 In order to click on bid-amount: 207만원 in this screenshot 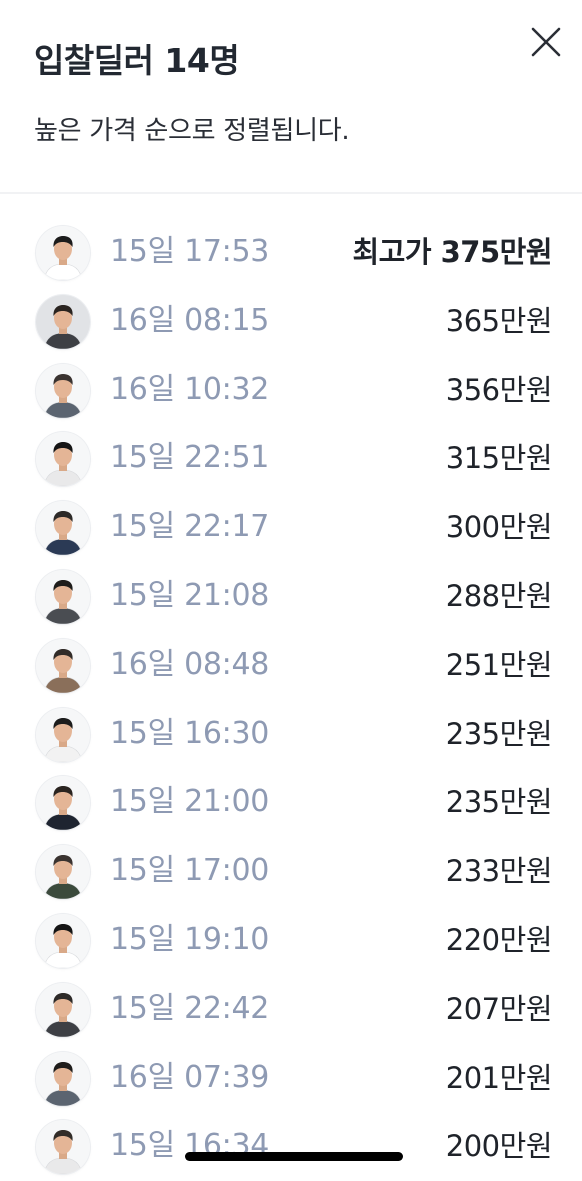, I will do `click(499, 1008)`.